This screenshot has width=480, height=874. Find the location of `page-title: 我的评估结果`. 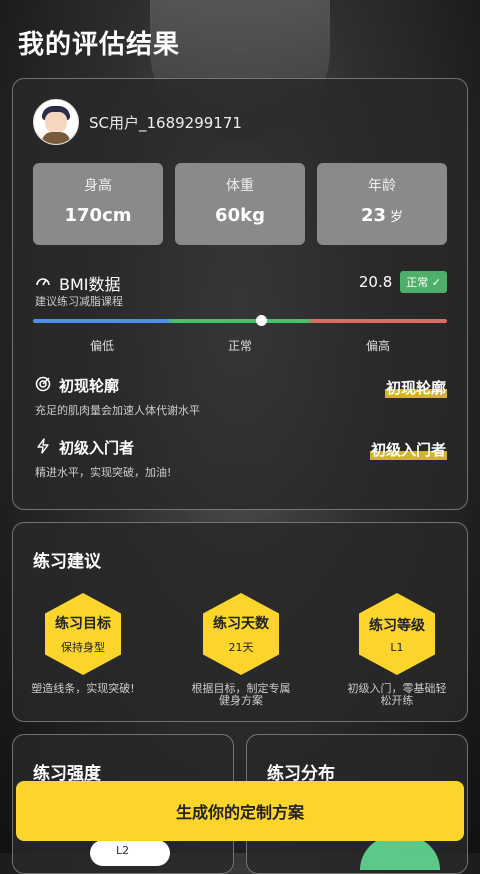

page-title: 我的评估结果 is located at coordinates (99, 45).